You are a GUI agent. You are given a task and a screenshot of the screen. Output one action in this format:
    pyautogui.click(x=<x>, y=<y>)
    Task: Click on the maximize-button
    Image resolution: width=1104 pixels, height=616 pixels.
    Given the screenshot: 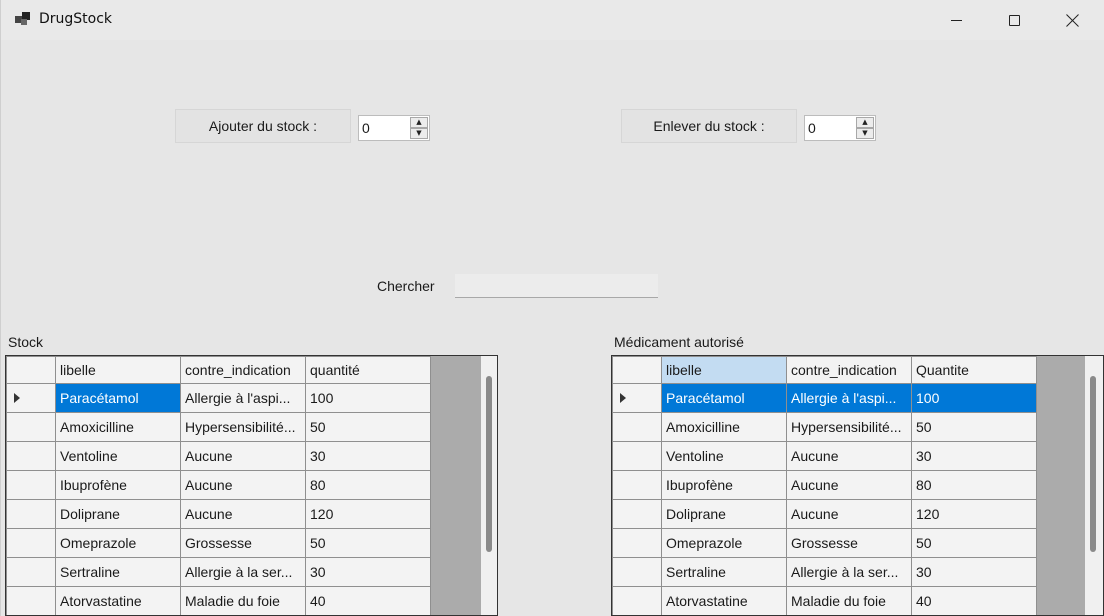 What is the action you would take?
    pyautogui.click(x=1014, y=20)
    